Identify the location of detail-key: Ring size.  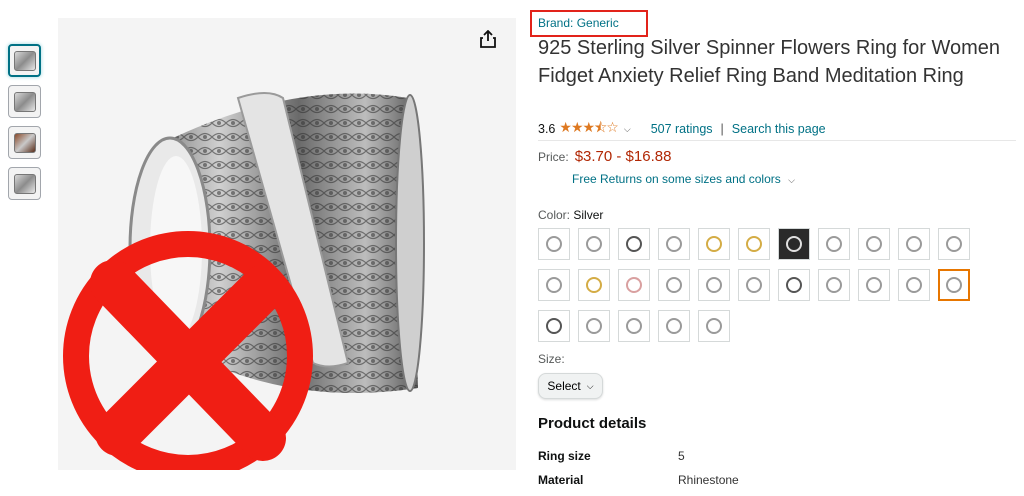
(564, 456).